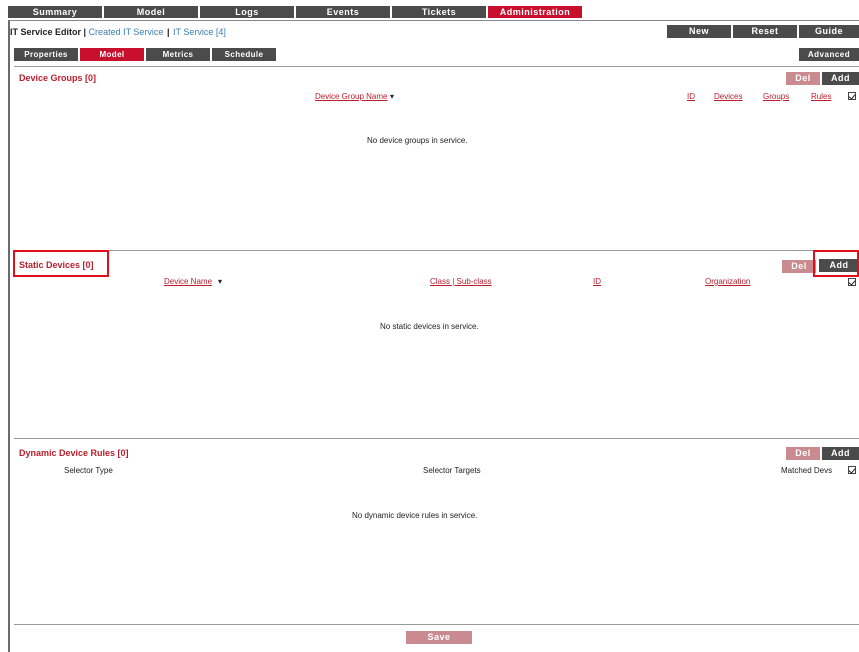  Describe the element at coordinates (836, 263) in the screenshot. I see `highlight-add-button` at that location.